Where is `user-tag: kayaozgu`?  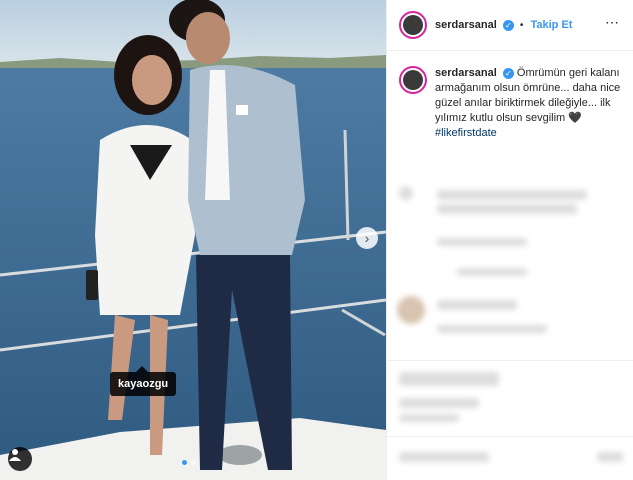 user-tag: kayaozgu is located at coordinates (143, 381).